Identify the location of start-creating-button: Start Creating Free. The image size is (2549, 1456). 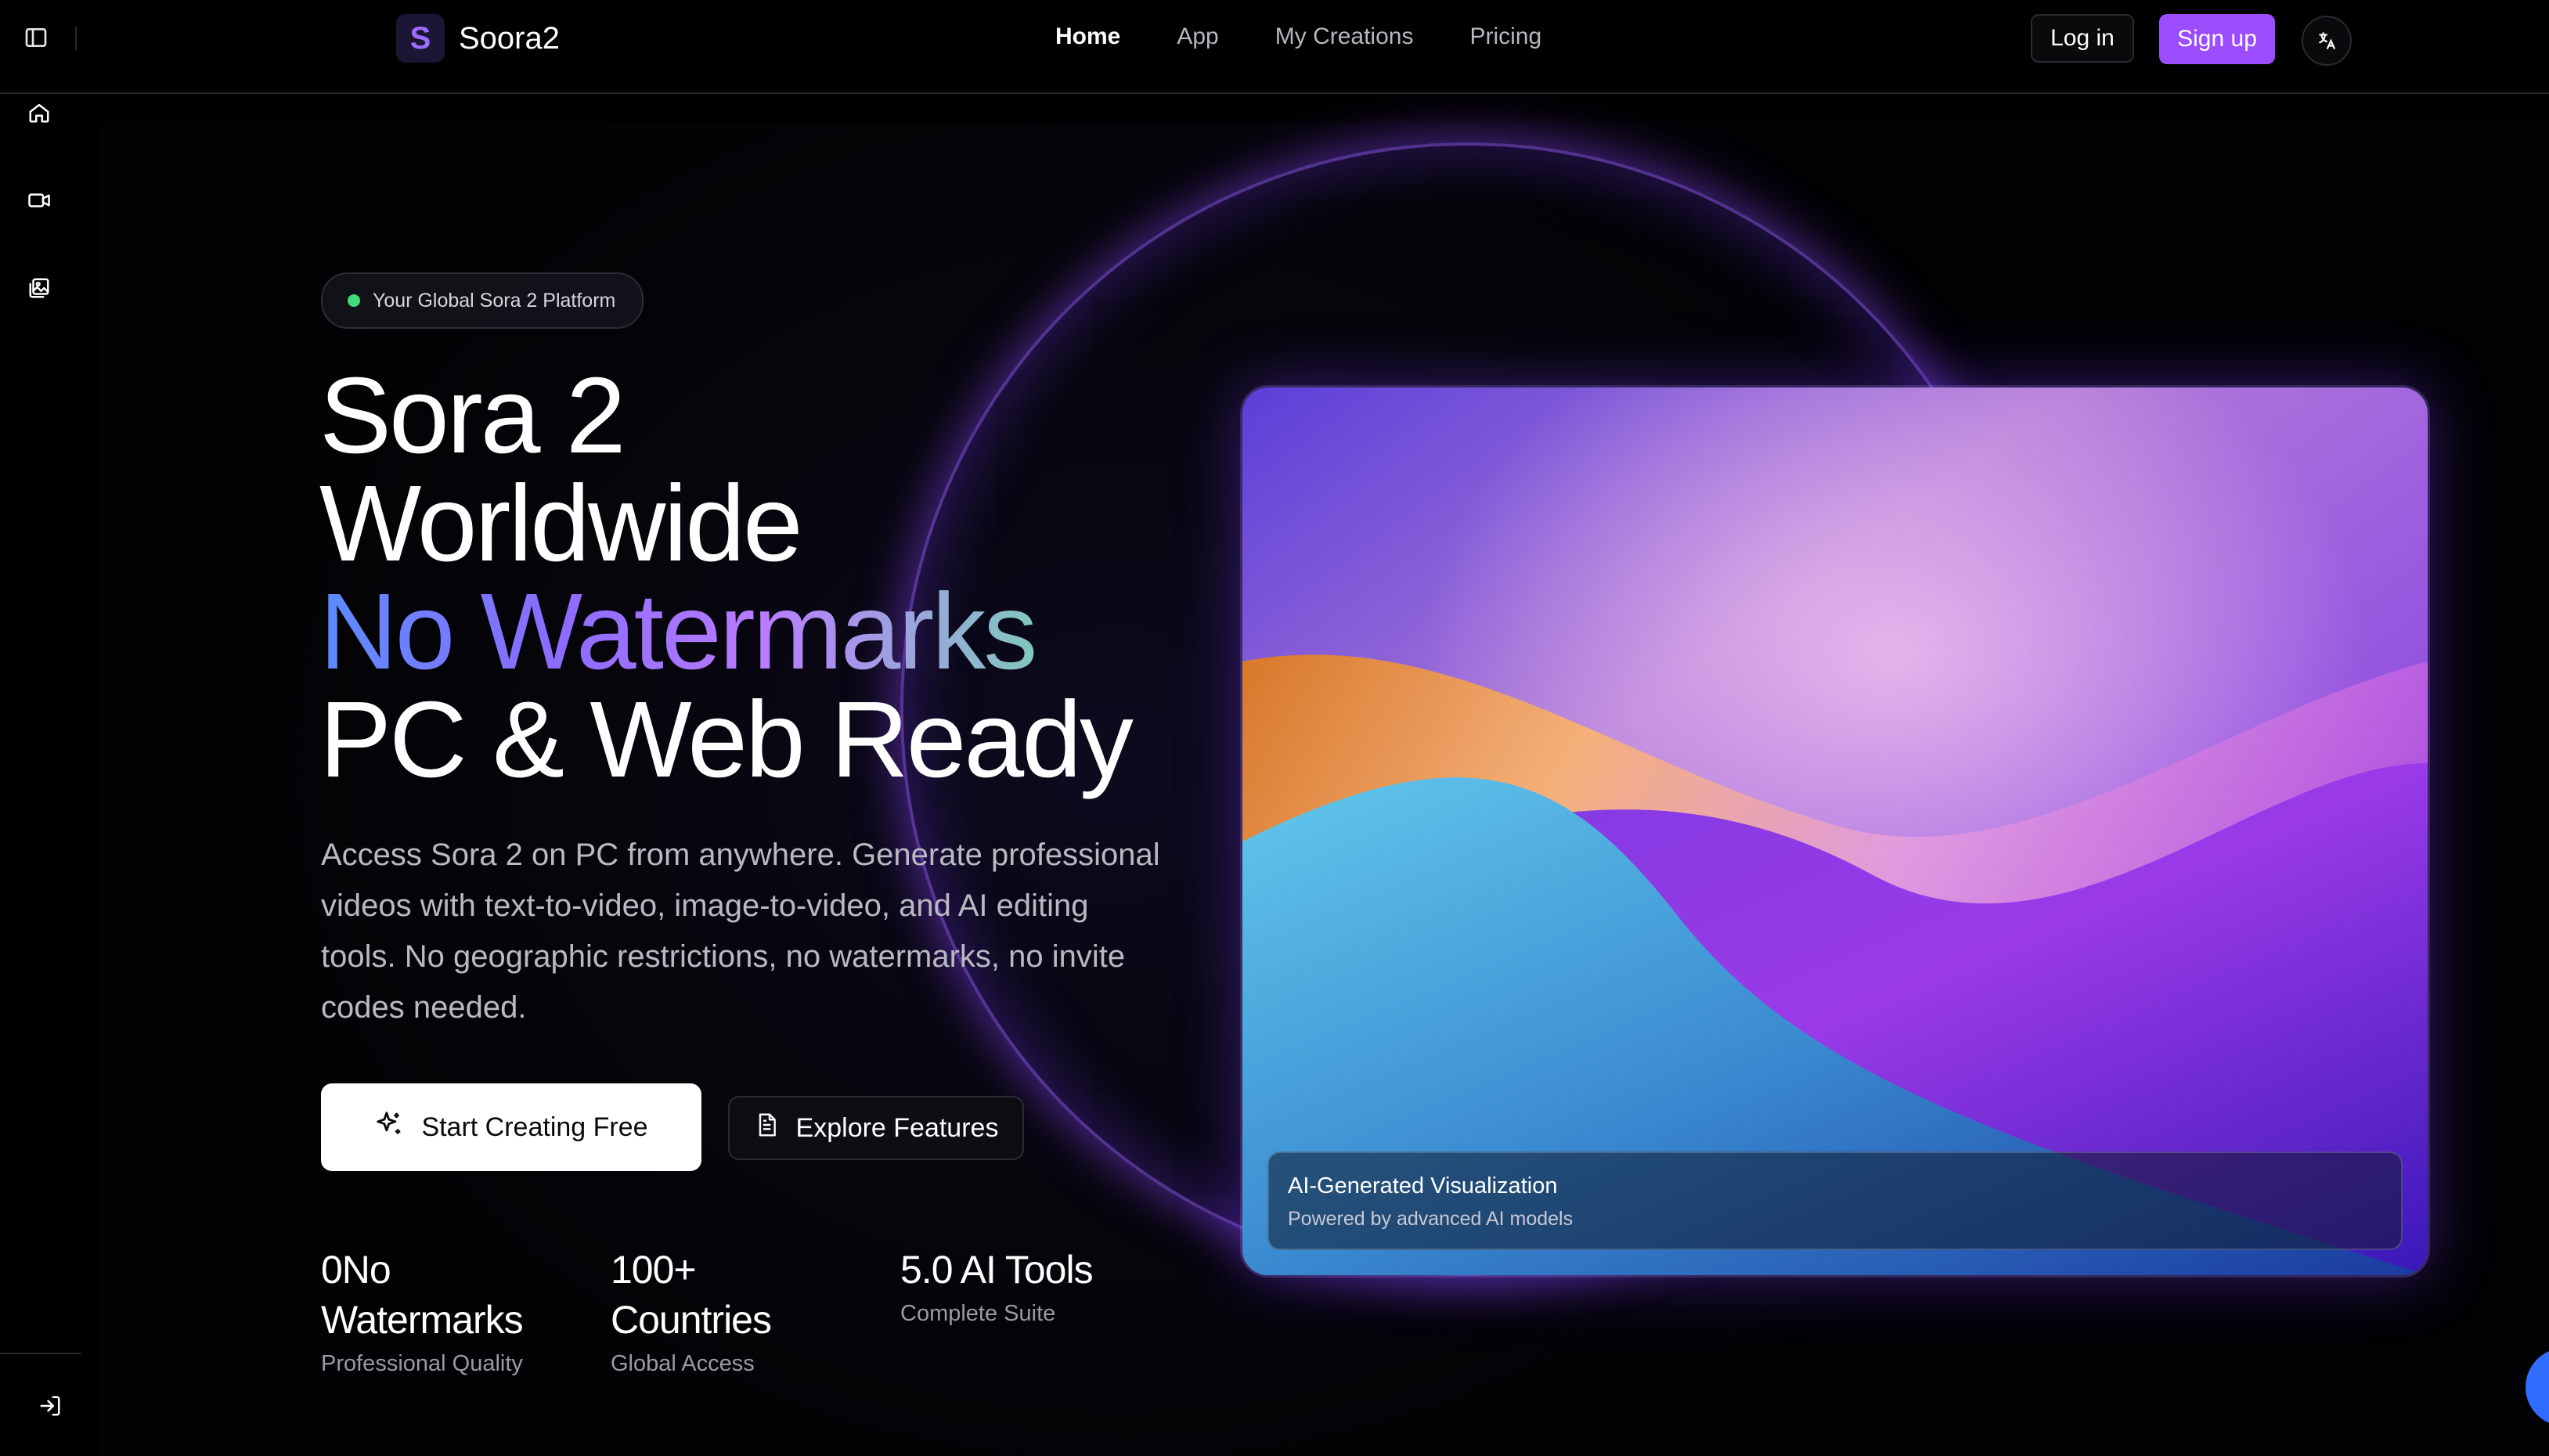
(511, 1127).